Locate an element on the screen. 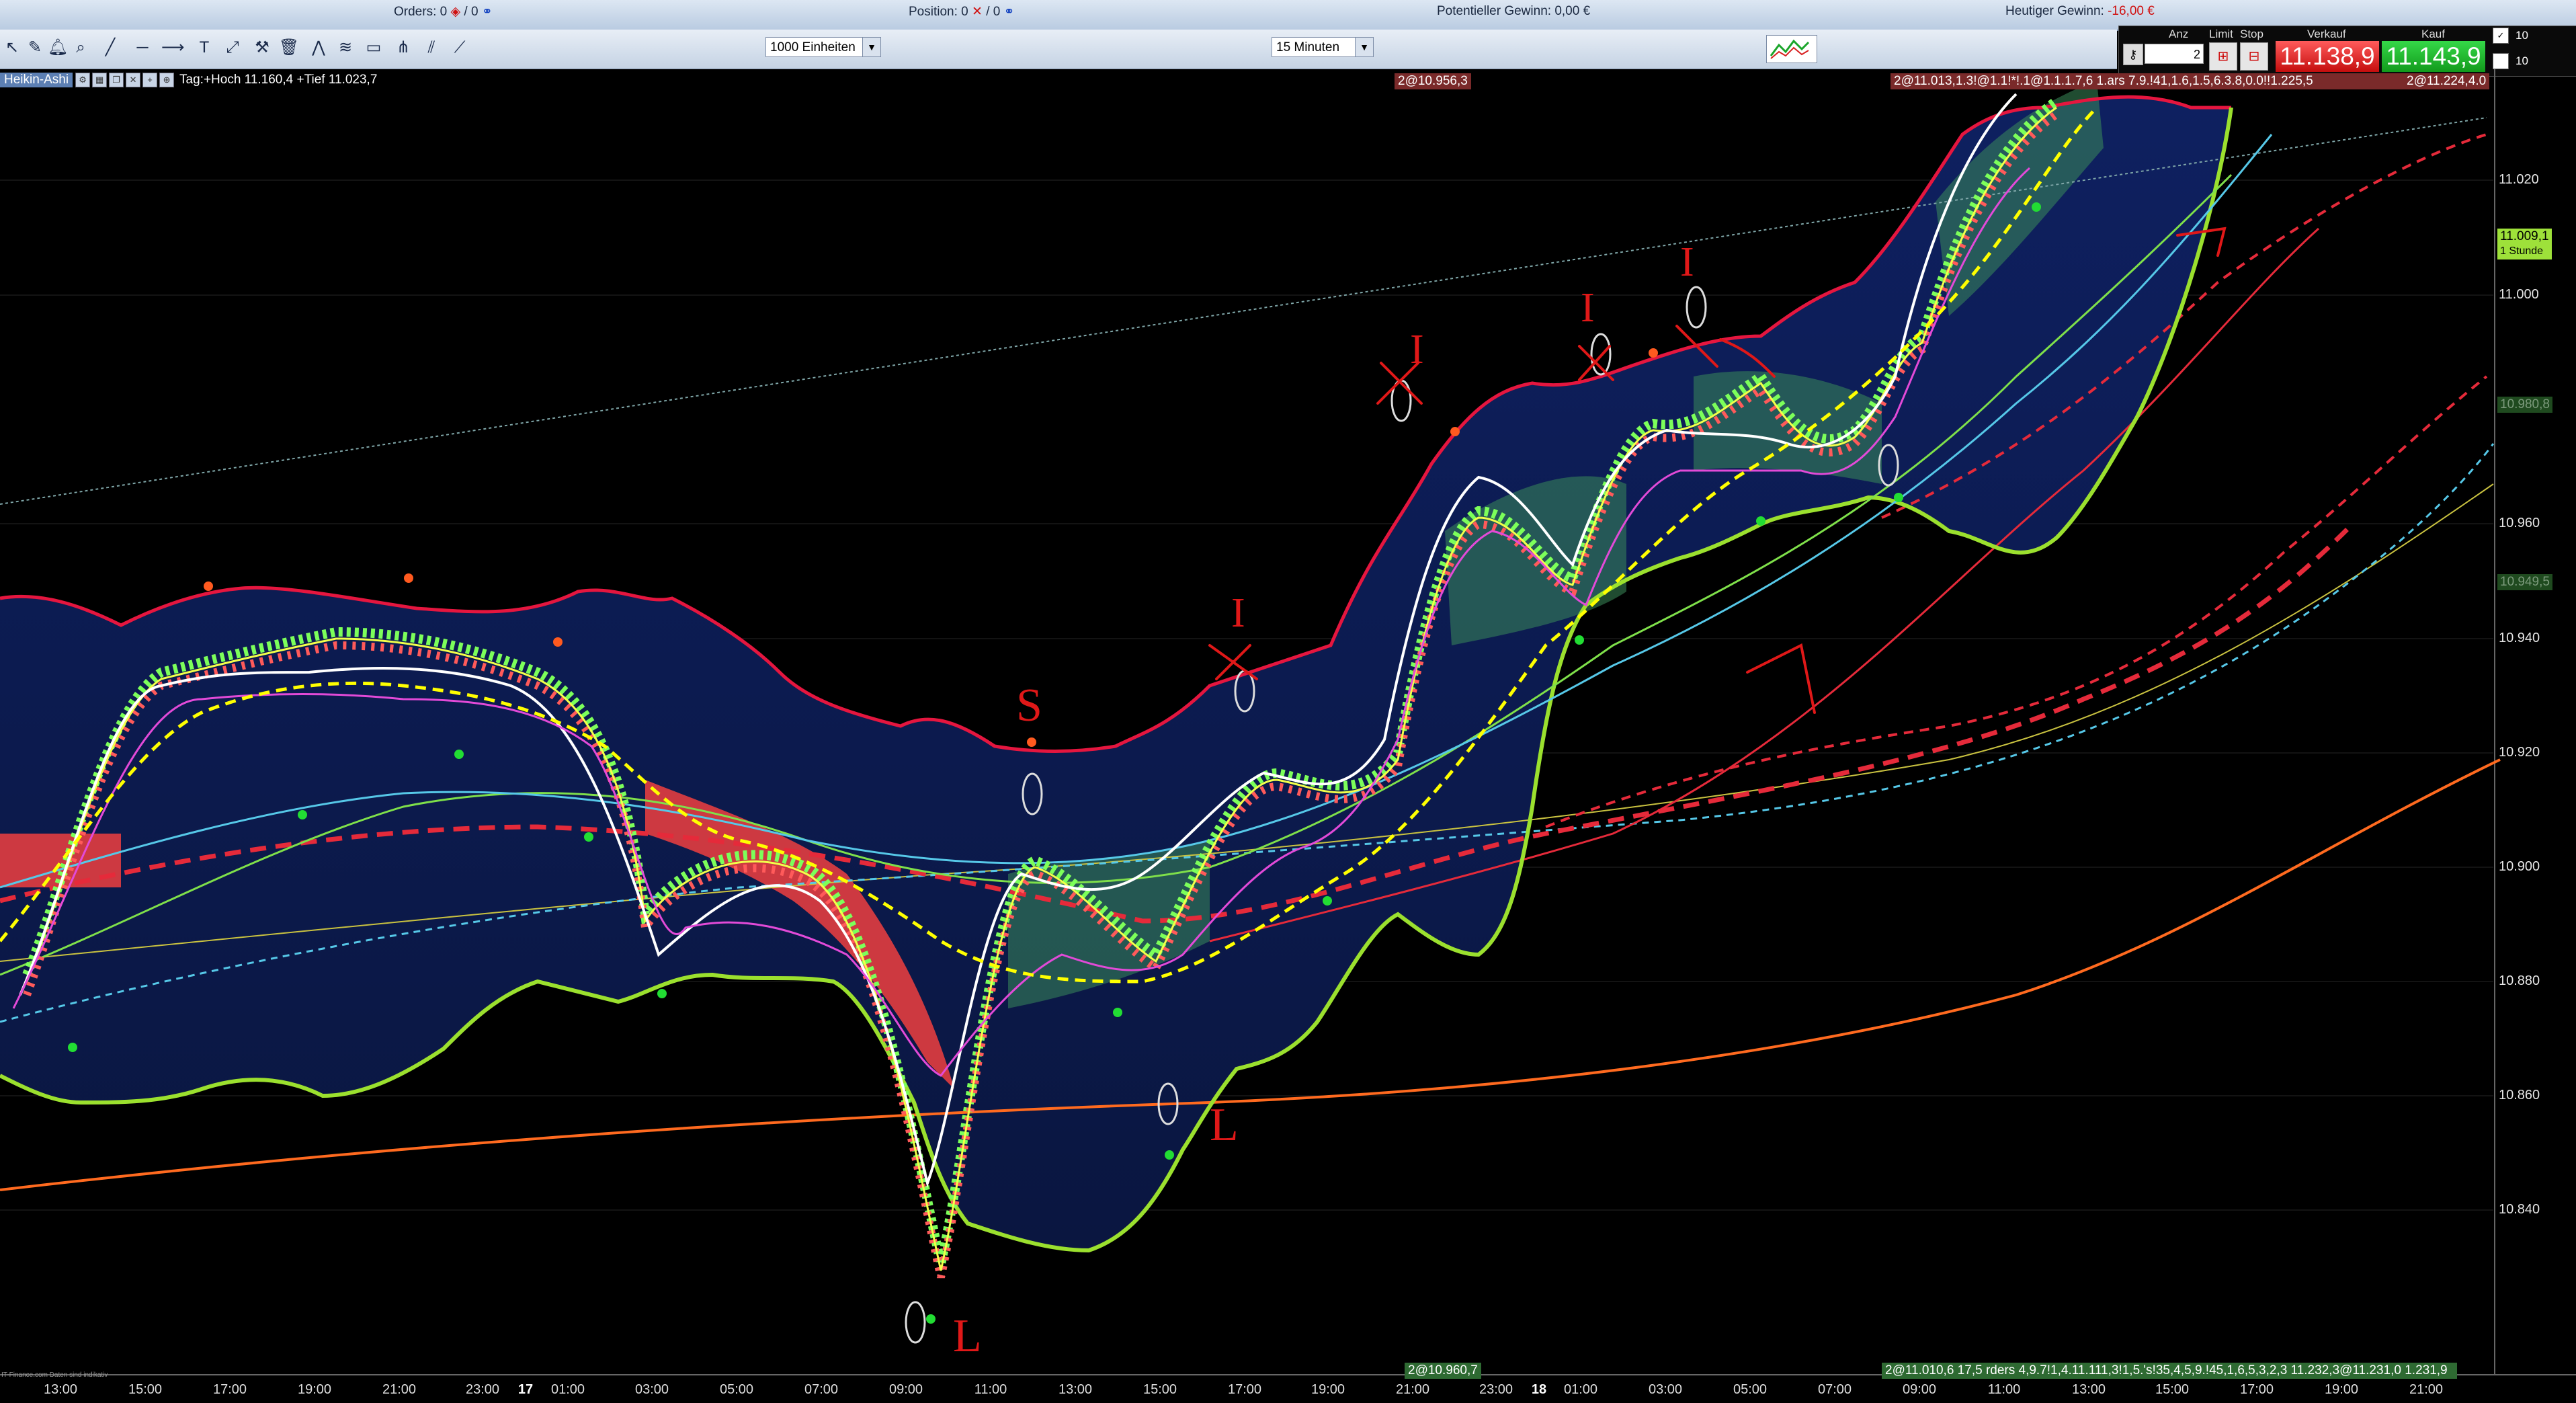 The height and width of the screenshot is (1403, 2576). current-price-marker: 11.009,1 1 Stunde is located at coordinates (2524, 244).